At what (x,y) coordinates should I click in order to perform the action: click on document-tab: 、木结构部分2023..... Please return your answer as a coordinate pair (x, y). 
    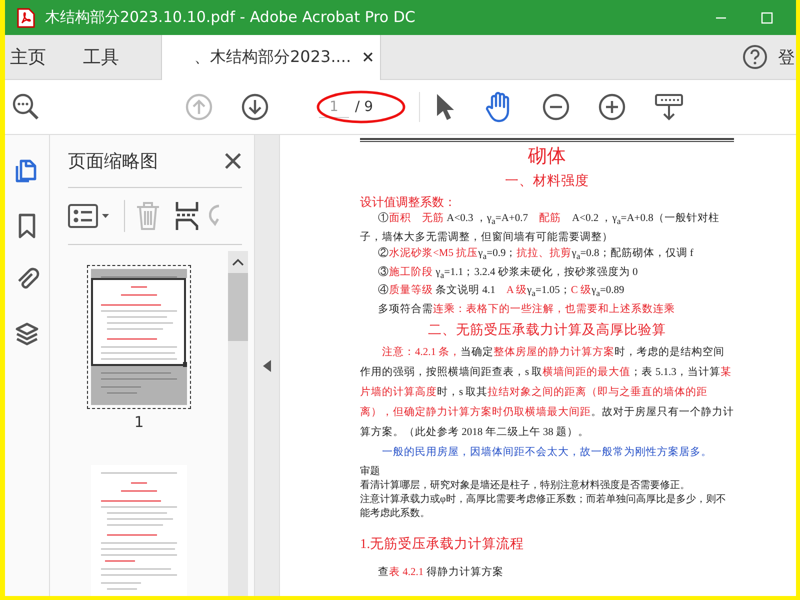
    Looking at the image, I should click on (271, 57).